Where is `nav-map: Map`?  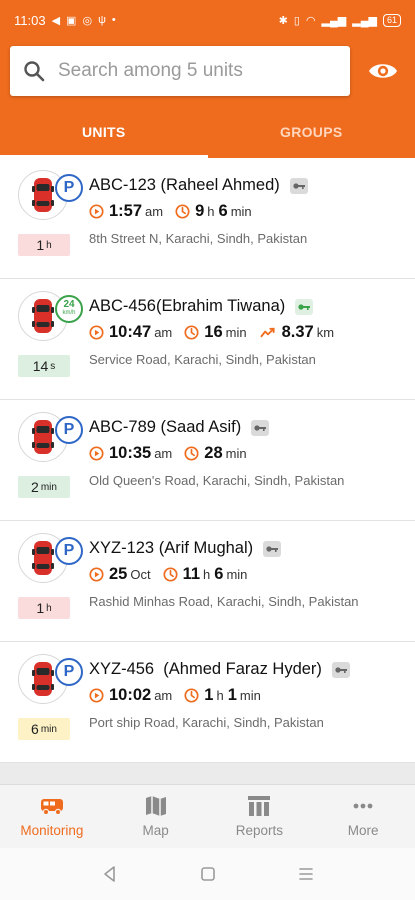 nav-map: Map is located at coordinates (156, 816).